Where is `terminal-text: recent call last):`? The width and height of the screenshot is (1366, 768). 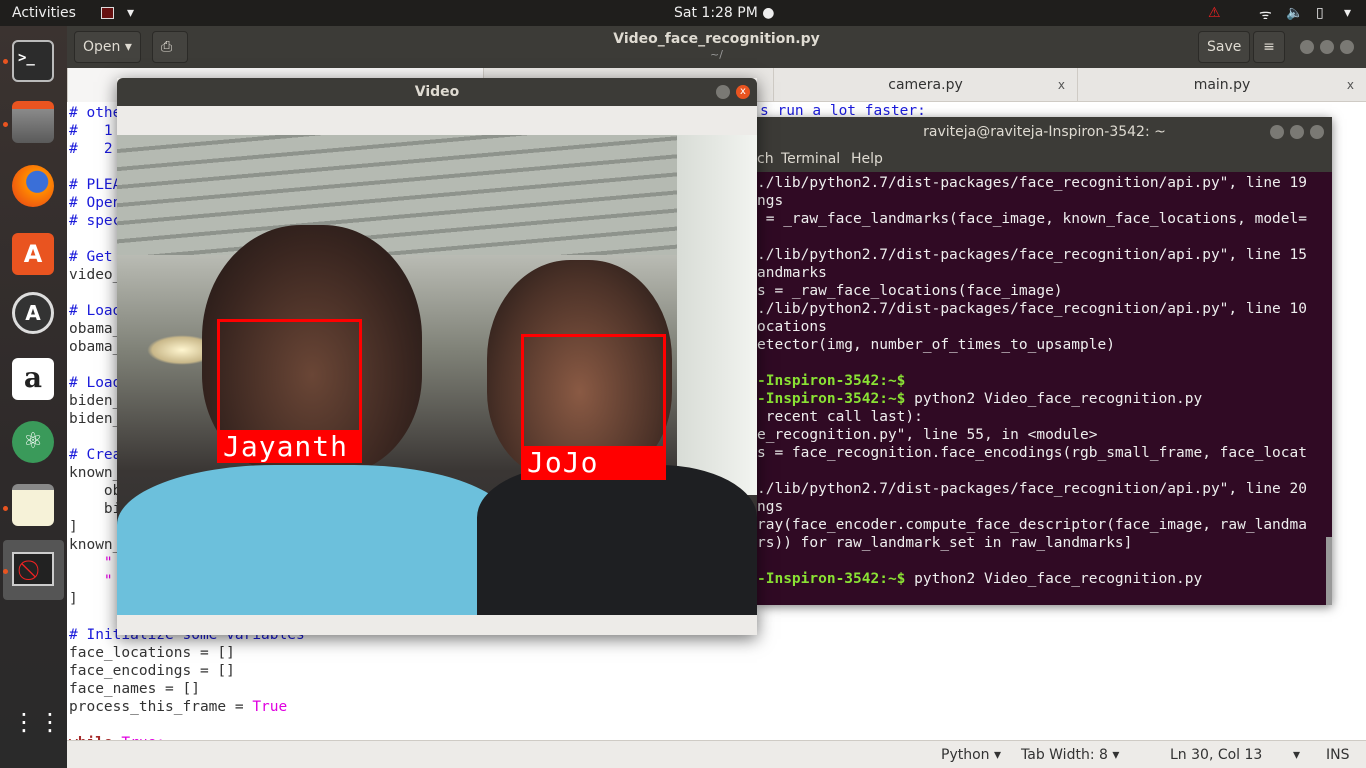
terminal-text: recent call last): is located at coordinates (840, 417).